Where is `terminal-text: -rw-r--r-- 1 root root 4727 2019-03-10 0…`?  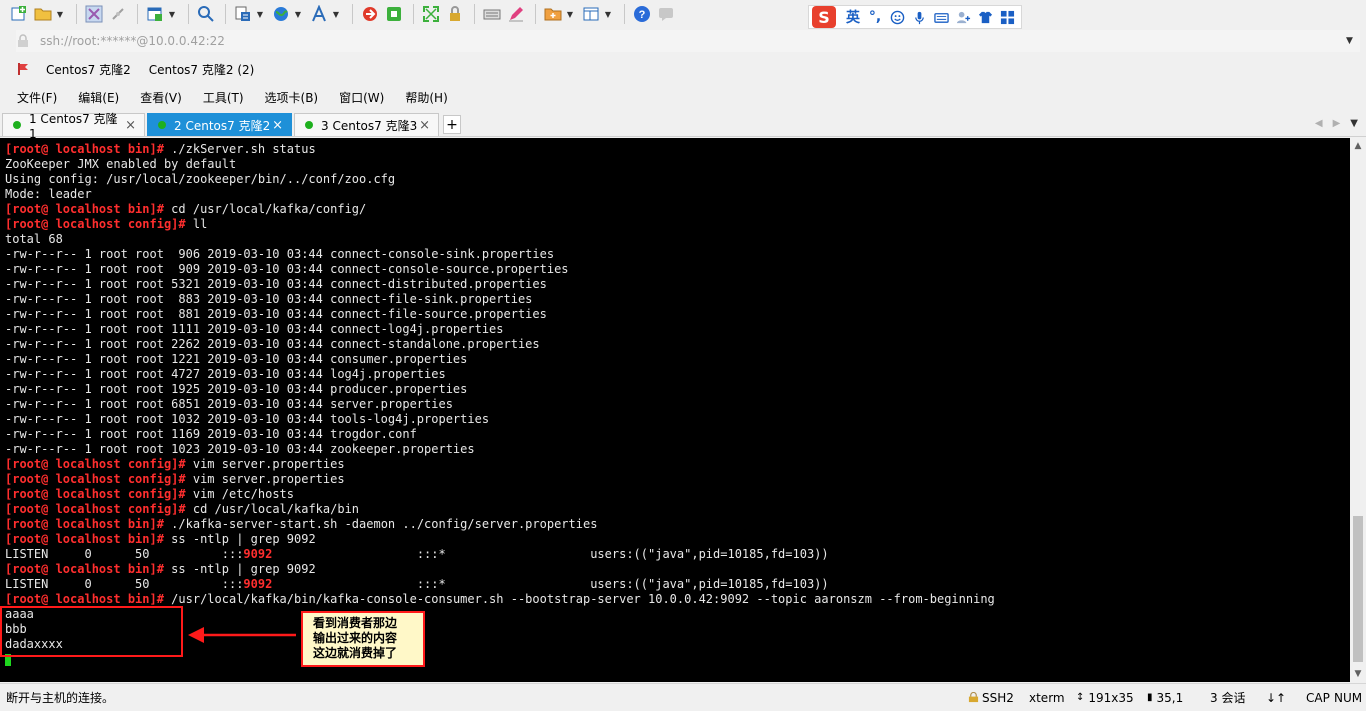 terminal-text: -rw-r--r-- 1 root root 4727 2019-03-10 0… is located at coordinates (225, 374).